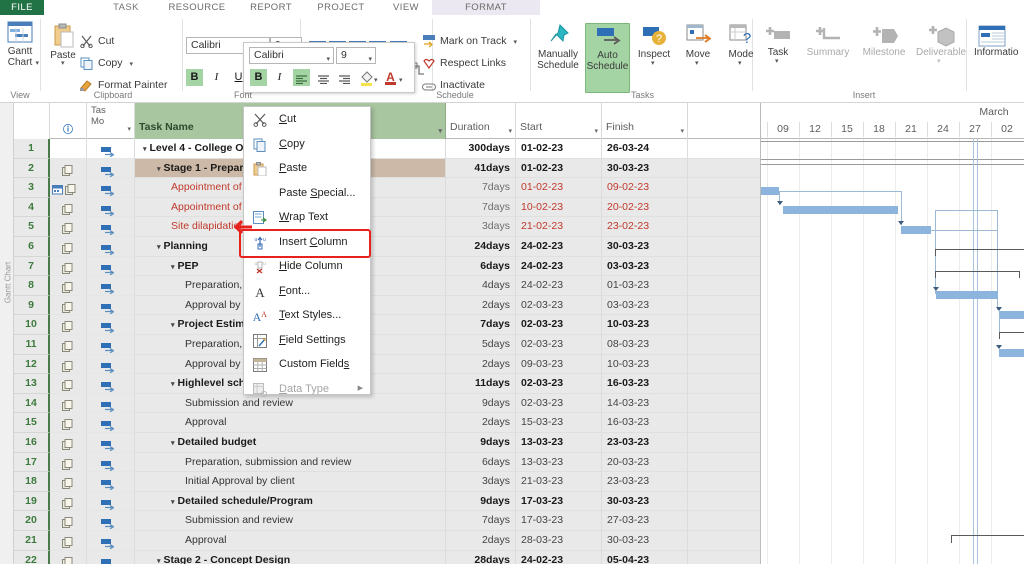  What do you see at coordinates (481, 168) in the screenshot?
I see `row-duration-cell: 41days` at bounding box center [481, 168].